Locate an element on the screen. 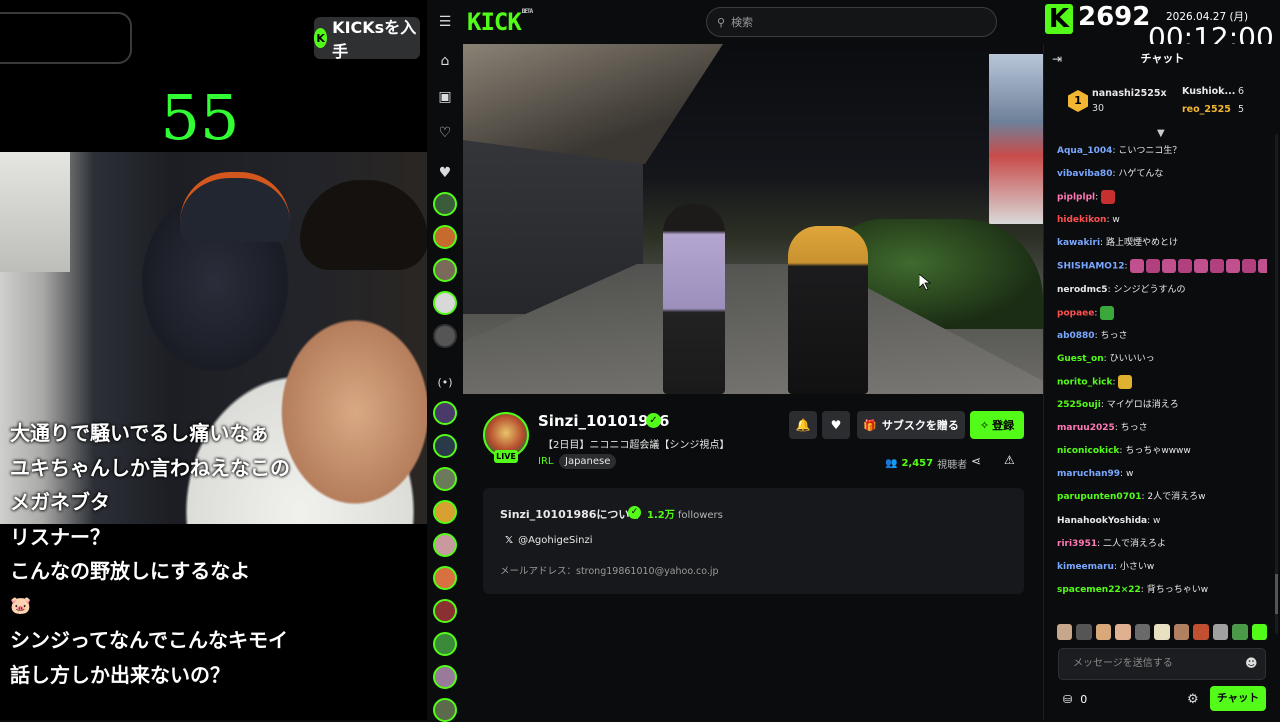 The width and height of the screenshot is (1280, 722). emoji-icon: ☻ is located at coordinates (1251, 663).